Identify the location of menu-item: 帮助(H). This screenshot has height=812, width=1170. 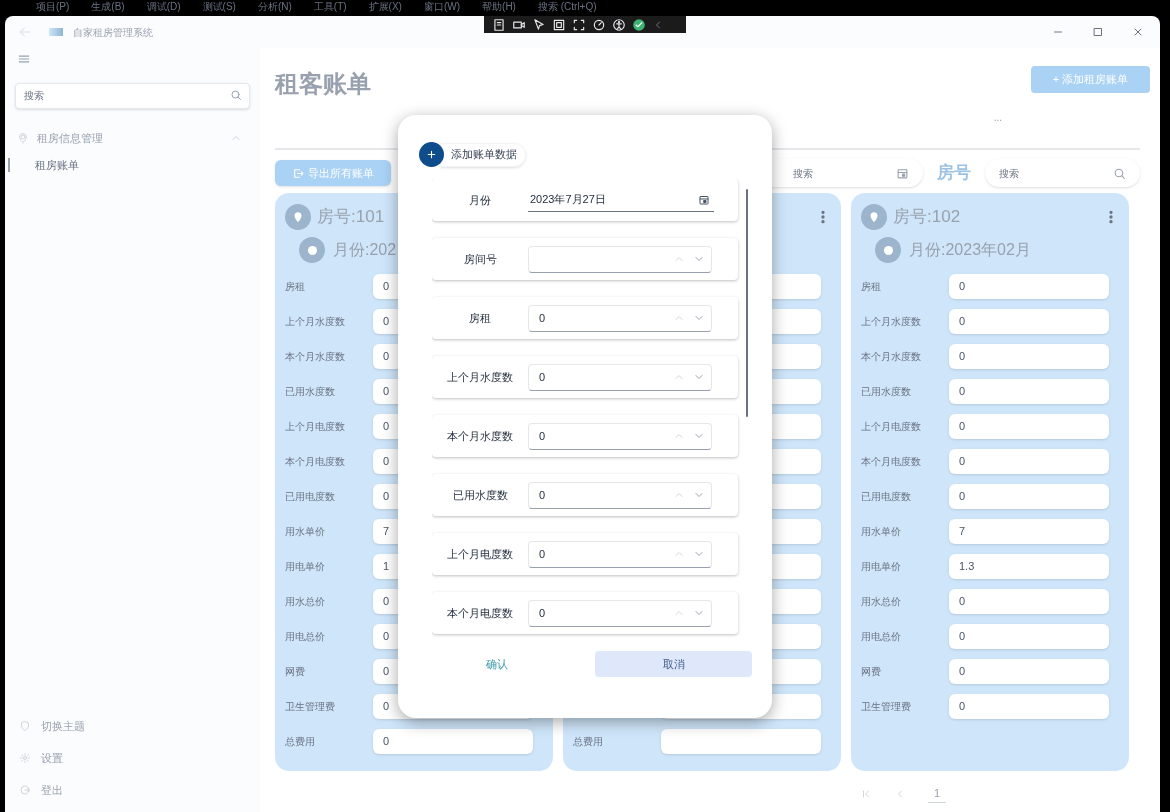
(499, 8).